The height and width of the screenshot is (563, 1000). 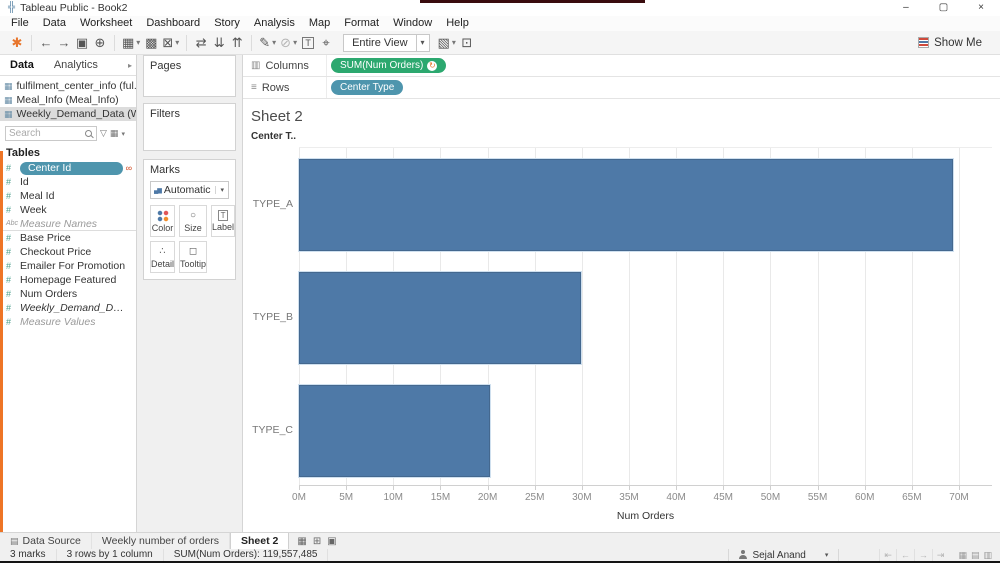 What do you see at coordinates (22, 65) in the screenshot?
I see `tab-data: Data` at bounding box center [22, 65].